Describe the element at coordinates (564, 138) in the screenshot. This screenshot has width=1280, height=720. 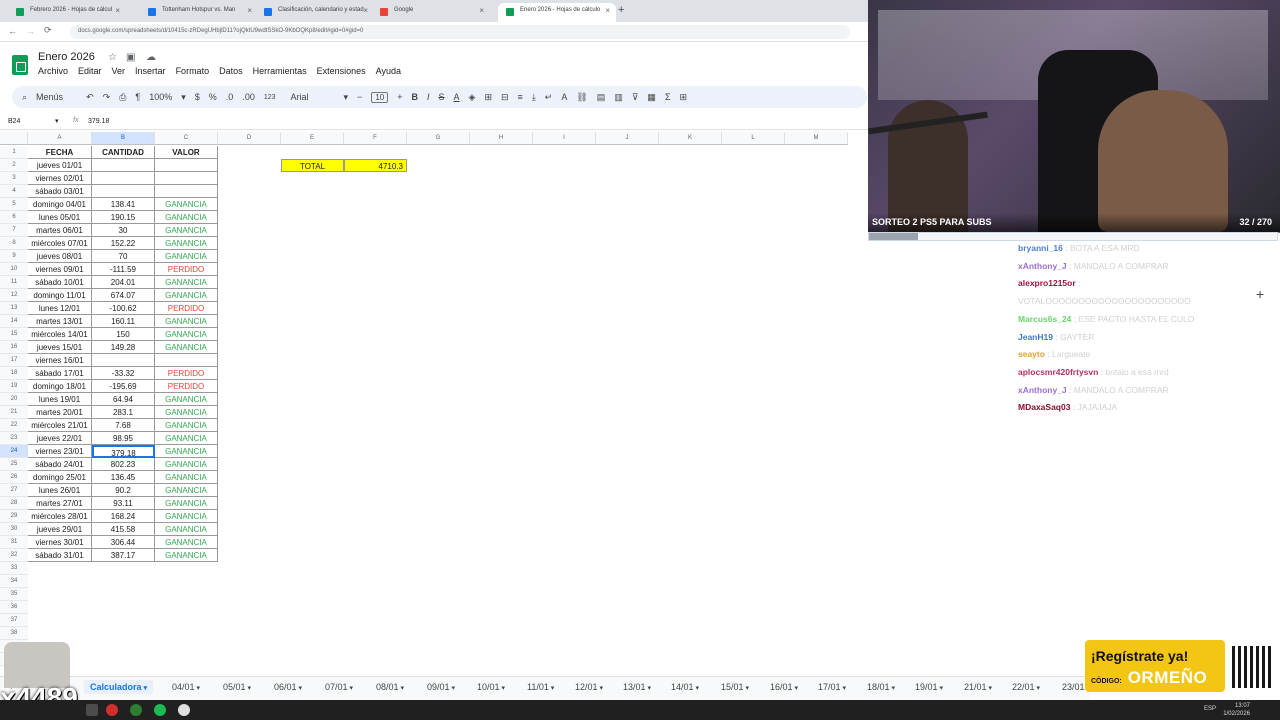
I see `column-header: I` at that location.